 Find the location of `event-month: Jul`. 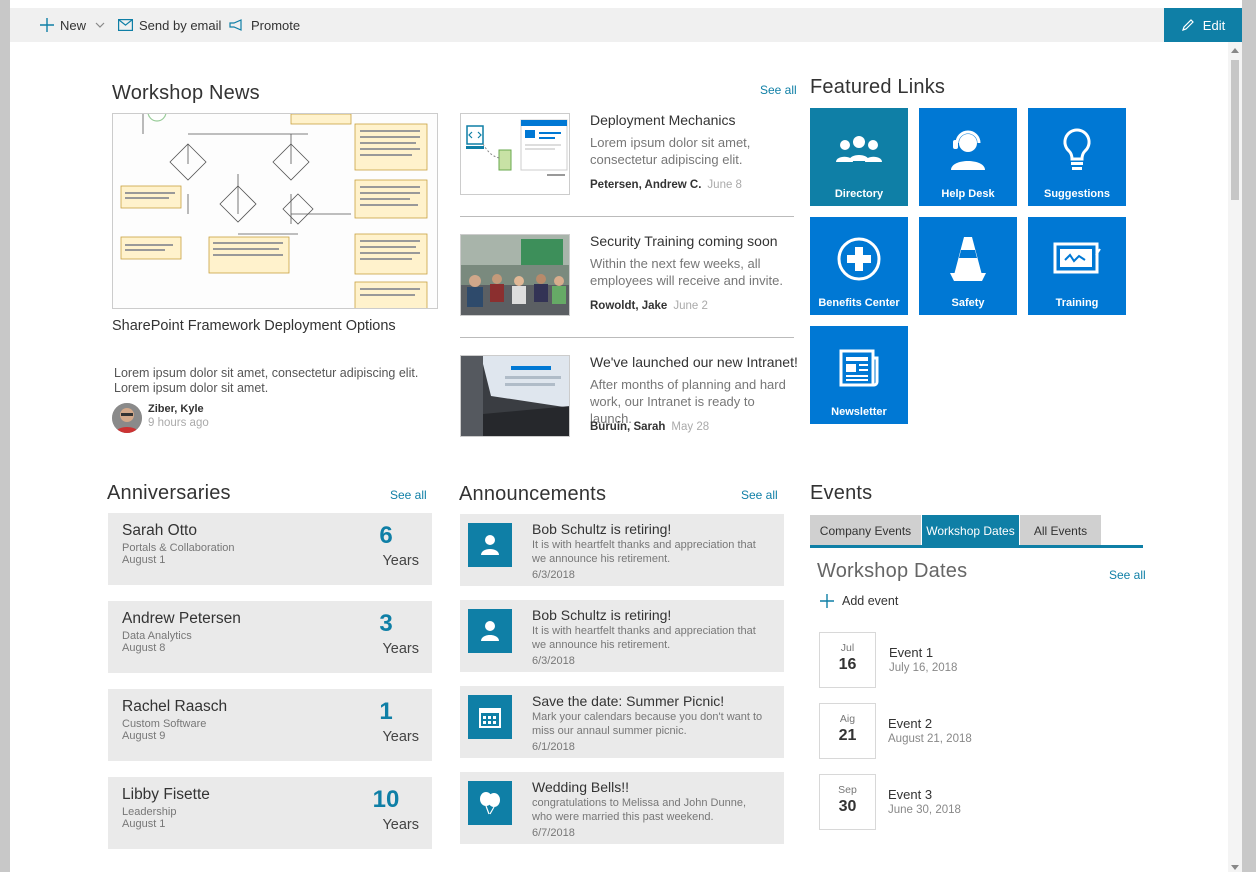

event-month: Jul is located at coordinates (847, 648).